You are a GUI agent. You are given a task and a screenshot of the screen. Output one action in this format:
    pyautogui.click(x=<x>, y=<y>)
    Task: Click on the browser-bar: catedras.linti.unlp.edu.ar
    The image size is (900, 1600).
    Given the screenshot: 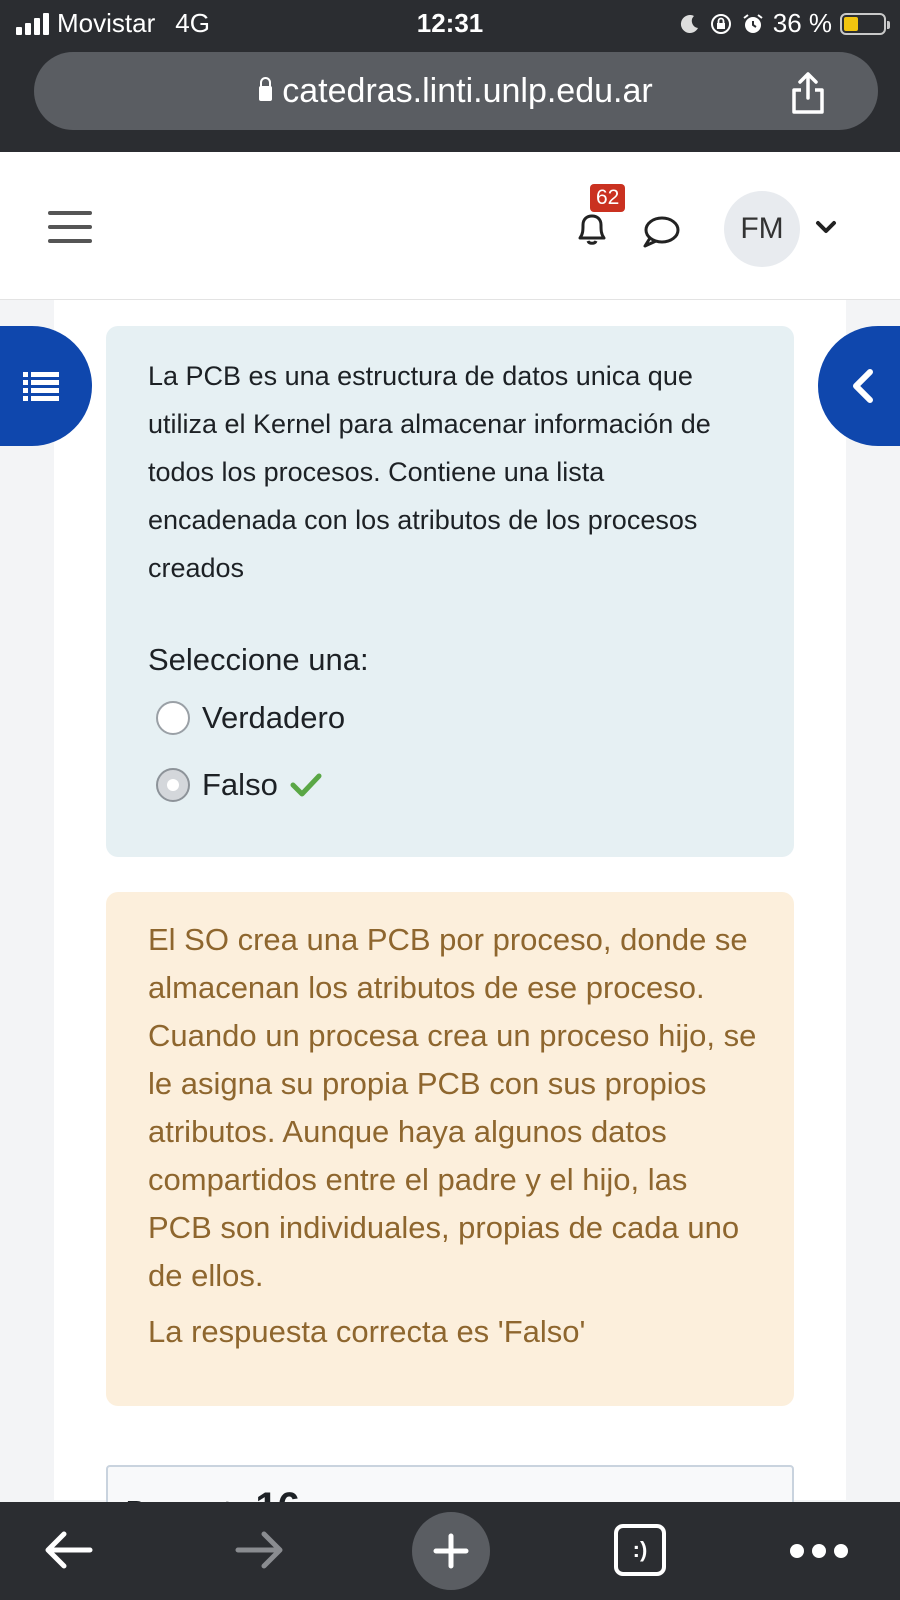 What is the action you would take?
    pyautogui.click(x=450, y=99)
    